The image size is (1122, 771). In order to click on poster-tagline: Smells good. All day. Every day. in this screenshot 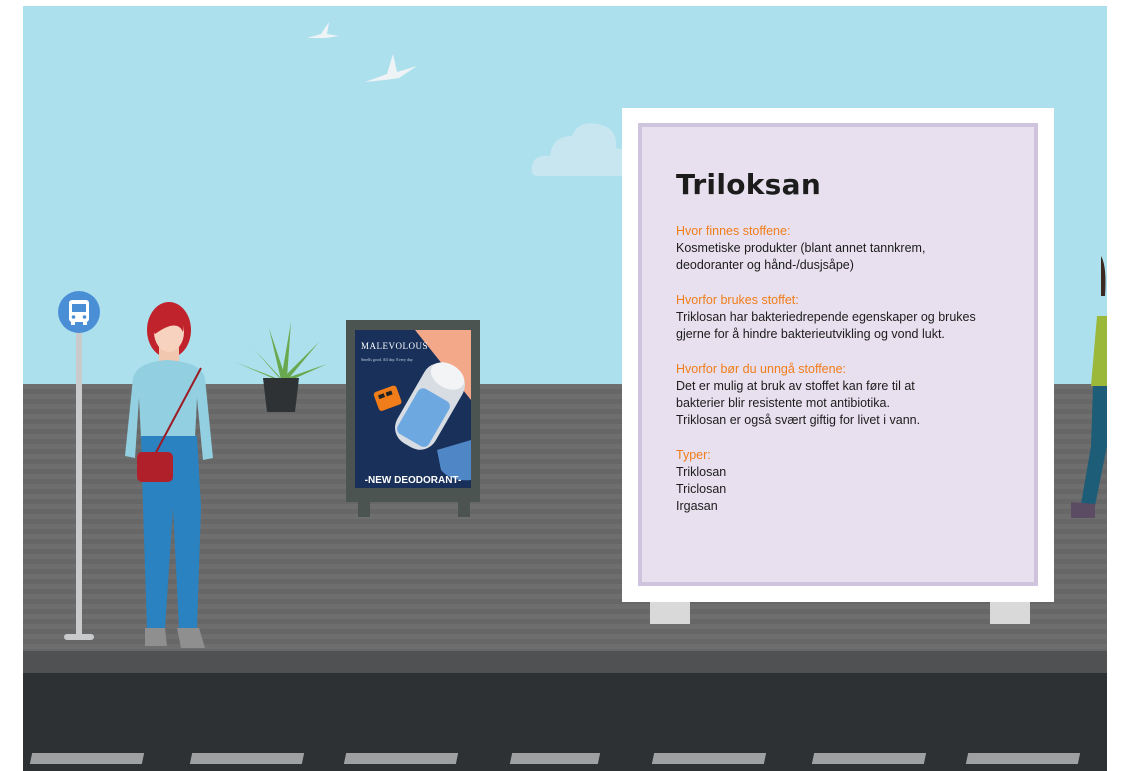, I will do `click(387, 359)`.